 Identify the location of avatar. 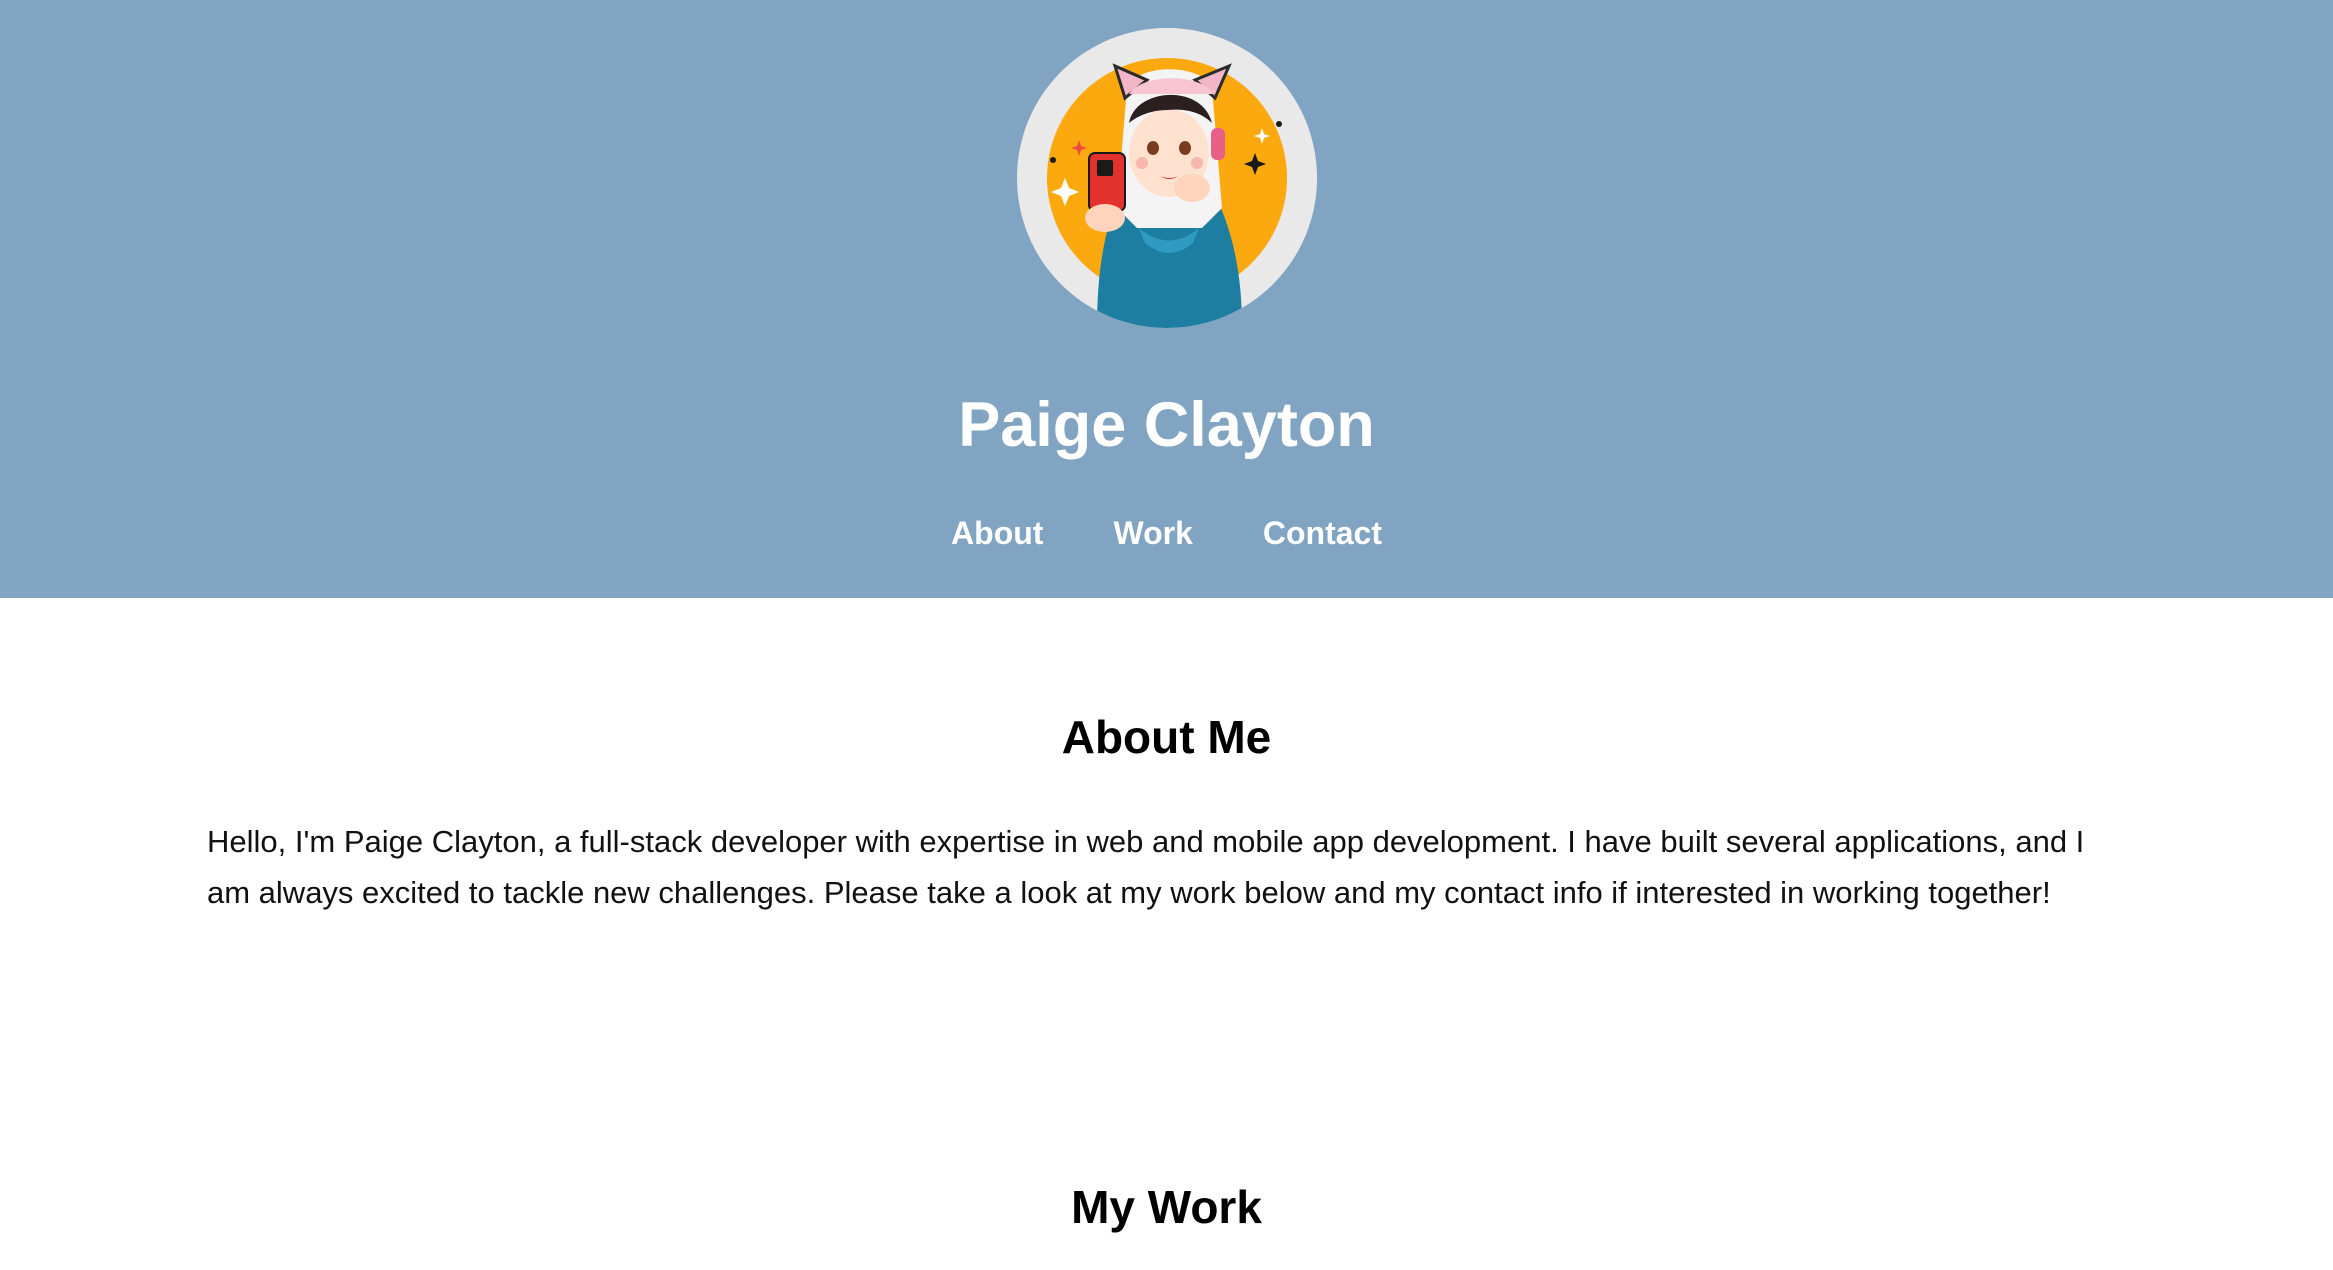
(1167, 178).